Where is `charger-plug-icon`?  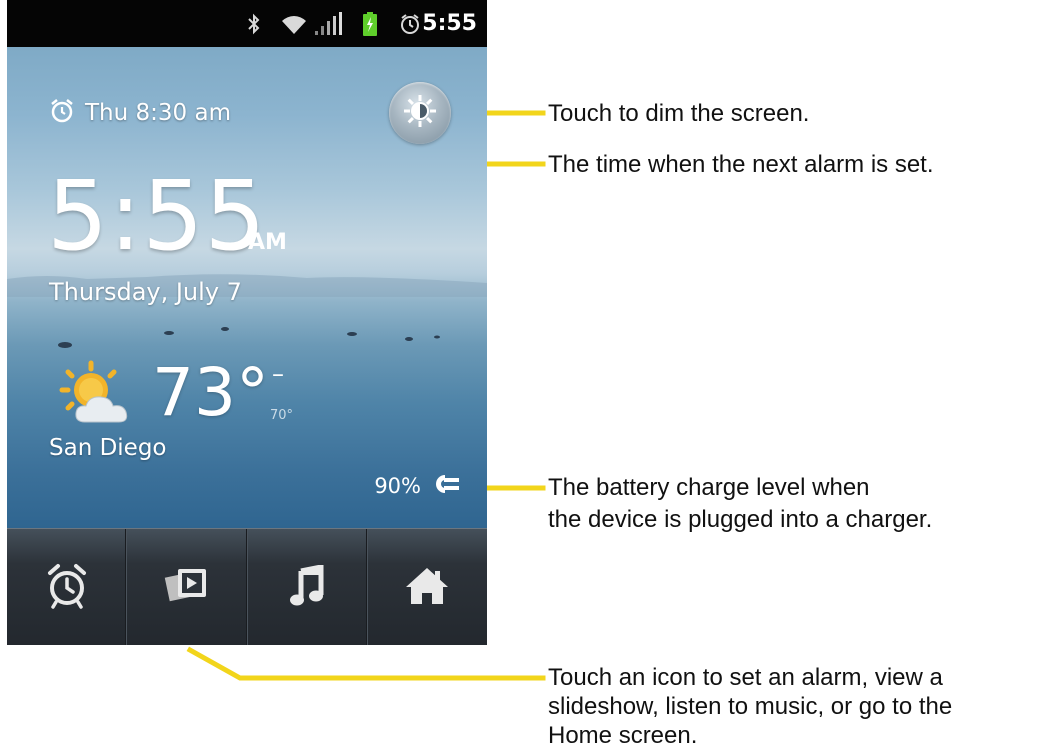 charger-plug-icon is located at coordinates (446, 486).